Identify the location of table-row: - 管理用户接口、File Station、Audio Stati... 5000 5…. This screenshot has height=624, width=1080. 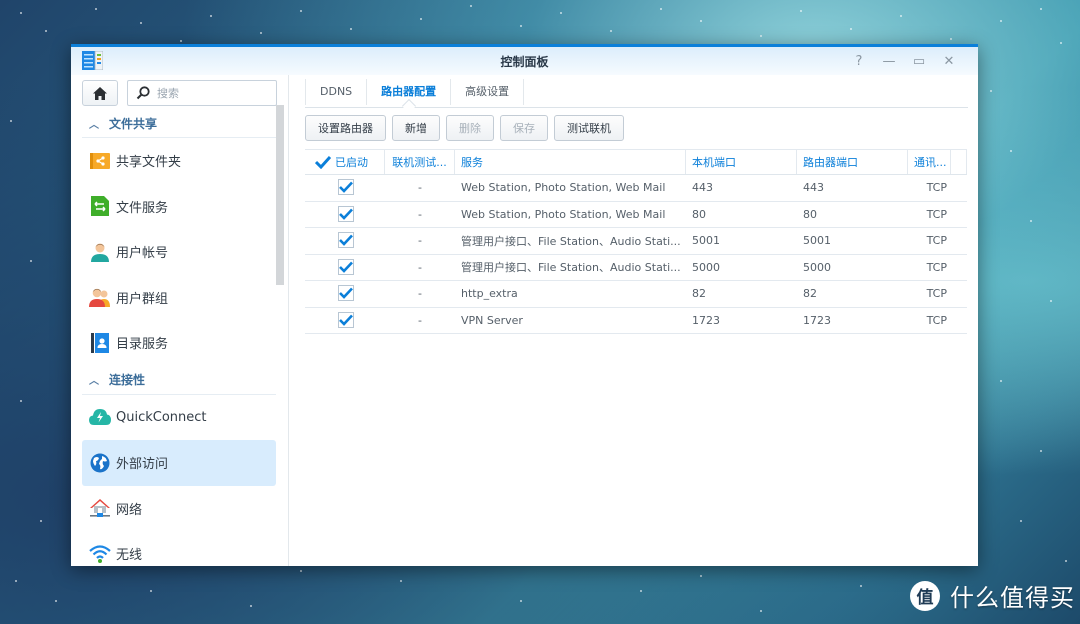
(636, 268).